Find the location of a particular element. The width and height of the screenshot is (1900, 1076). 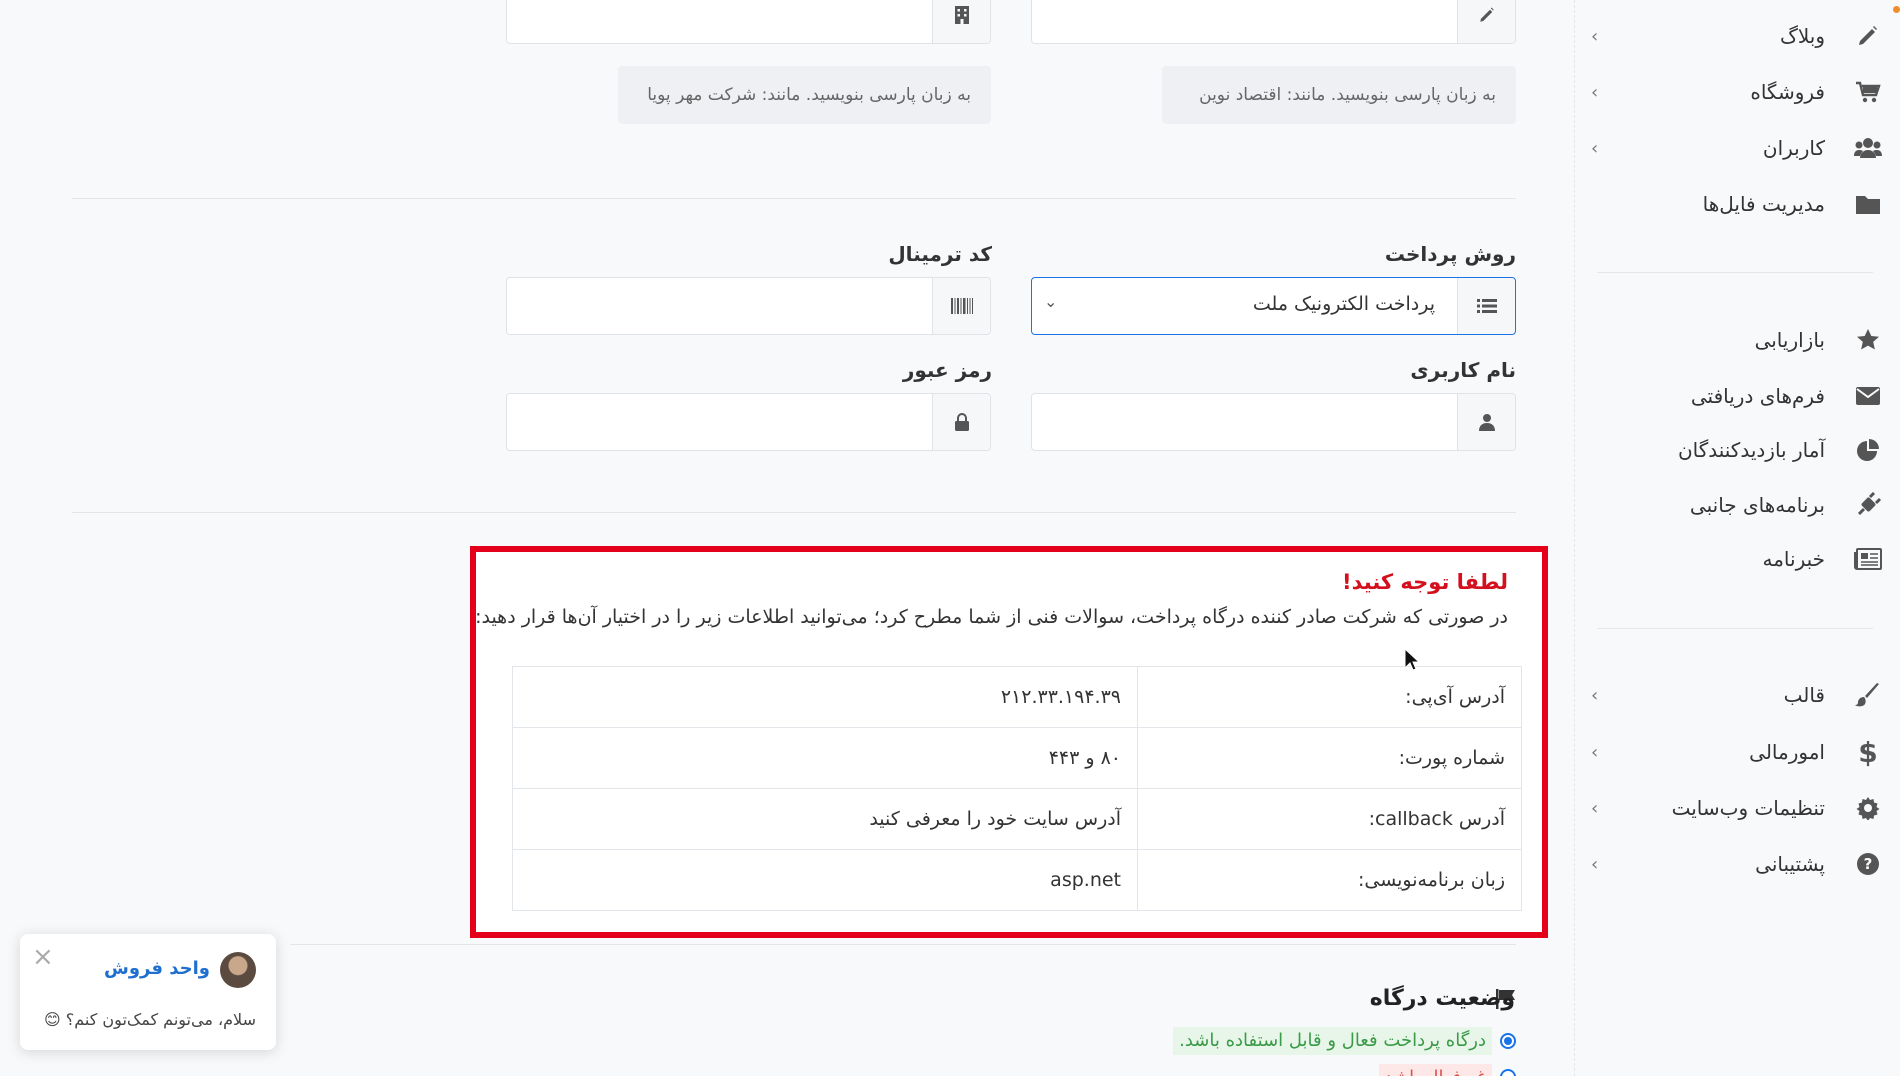

table-cell-key: آدرس آی‌پی: is located at coordinates (1329, 697).